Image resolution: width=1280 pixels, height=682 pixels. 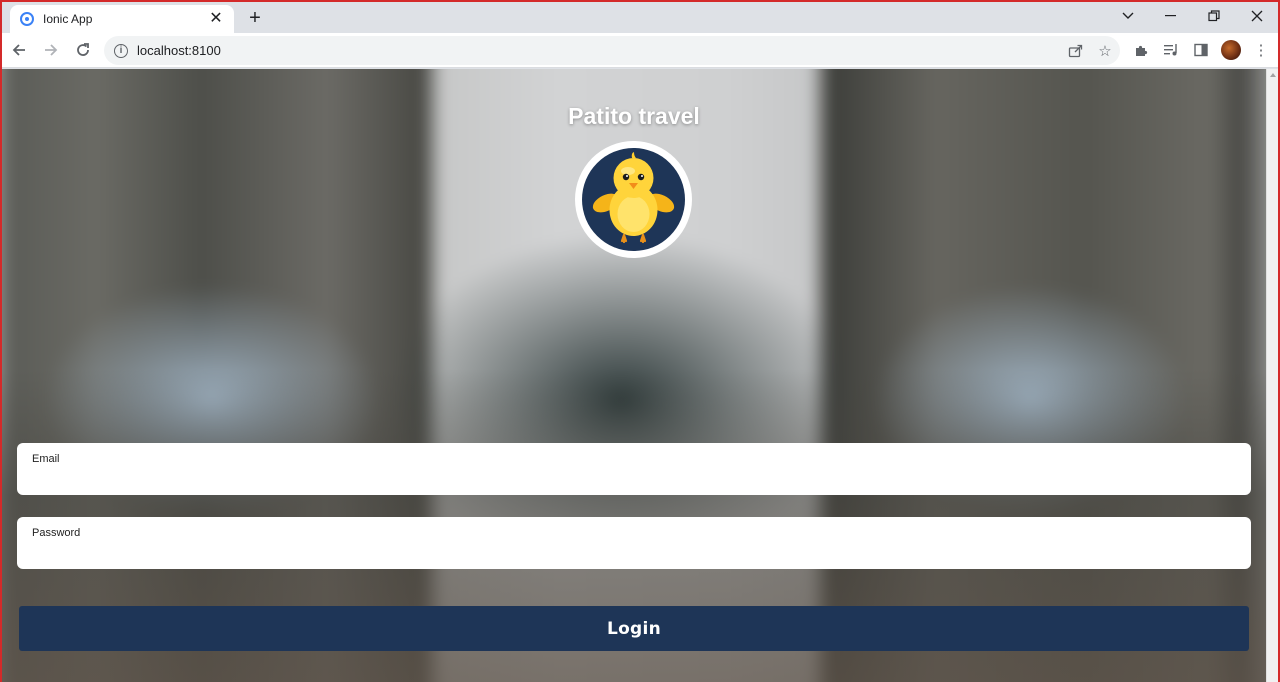 I want to click on page-title: Patito travel, so click(x=634, y=116).